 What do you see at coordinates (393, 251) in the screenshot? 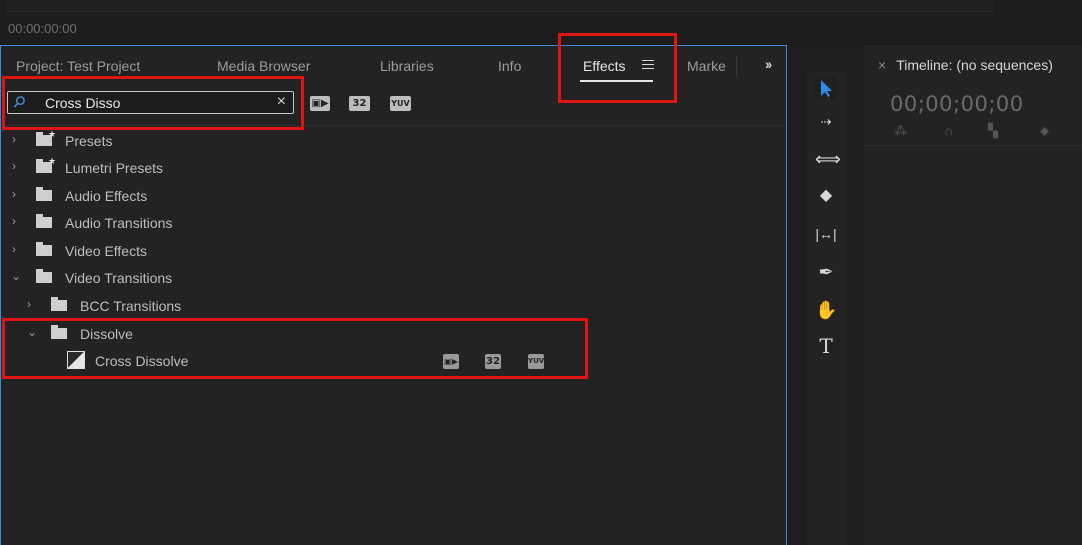
I see `tree-item-video-effects: › Video Effects` at bounding box center [393, 251].